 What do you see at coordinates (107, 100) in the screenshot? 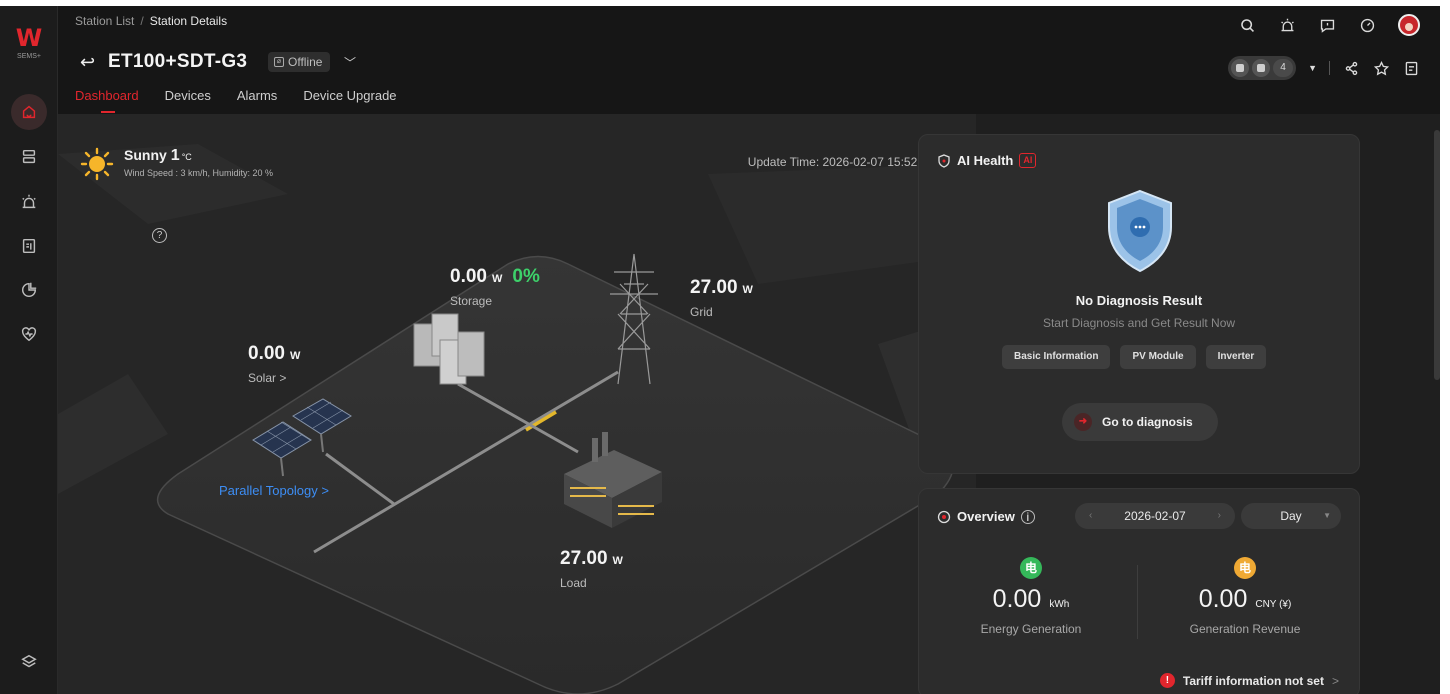
I see `tab-dashboard: Dashboard` at bounding box center [107, 100].